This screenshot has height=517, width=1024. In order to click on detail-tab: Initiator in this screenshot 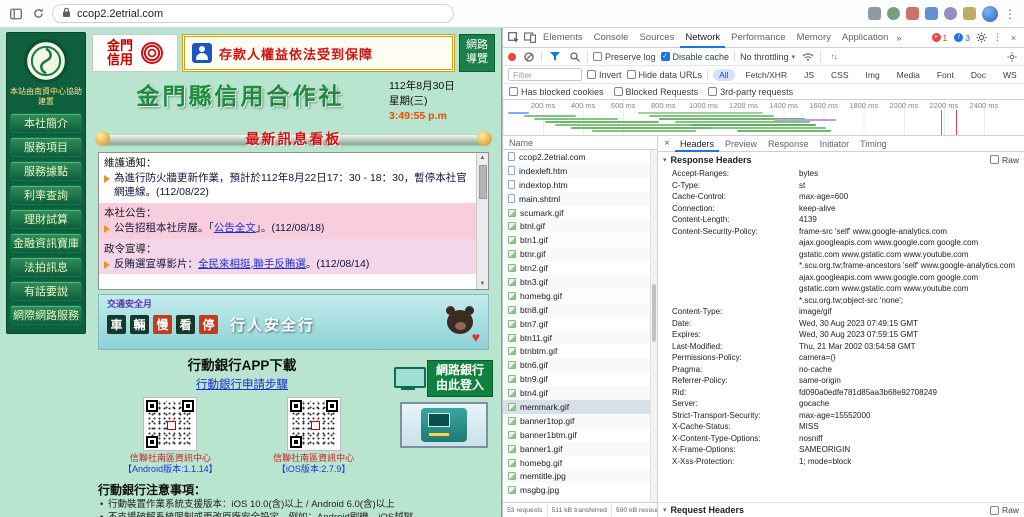, I will do `click(835, 144)`.